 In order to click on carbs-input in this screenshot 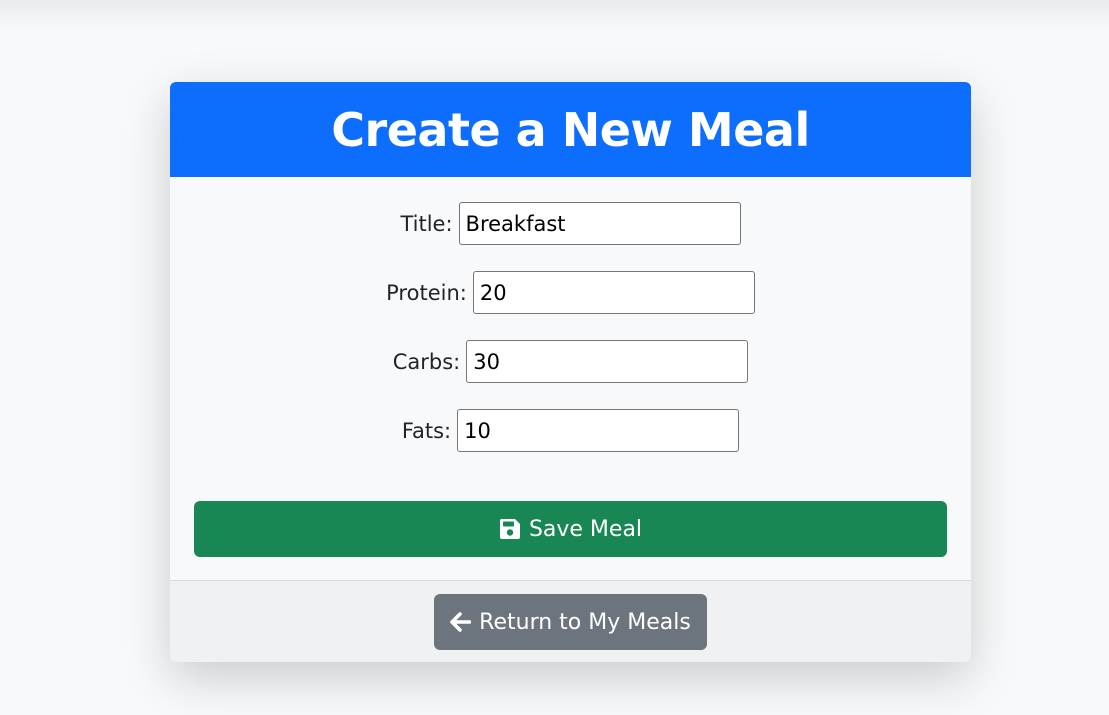, I will do `click(607, 361)`.